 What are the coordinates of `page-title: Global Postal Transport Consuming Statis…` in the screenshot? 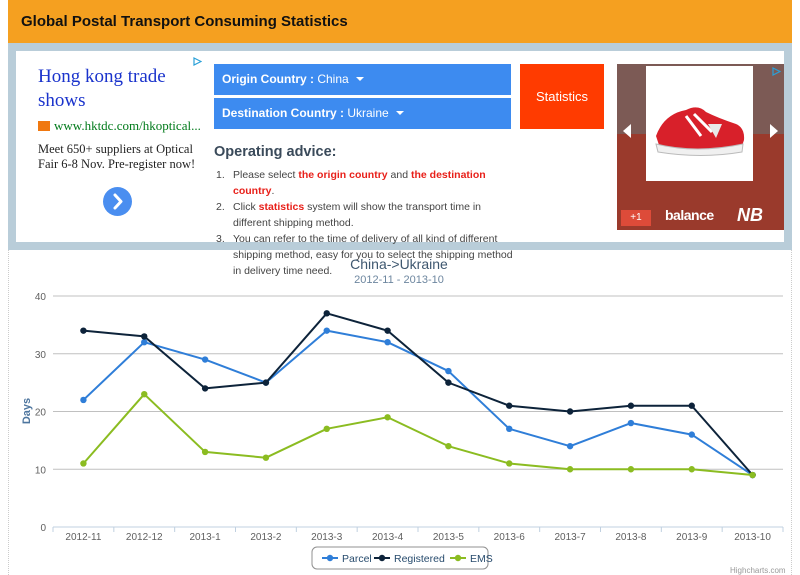 It's located at (184, 21).